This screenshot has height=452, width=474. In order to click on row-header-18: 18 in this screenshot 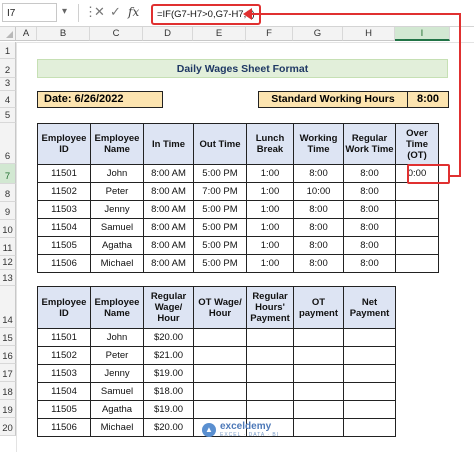, I will do `click(8, 391)`.